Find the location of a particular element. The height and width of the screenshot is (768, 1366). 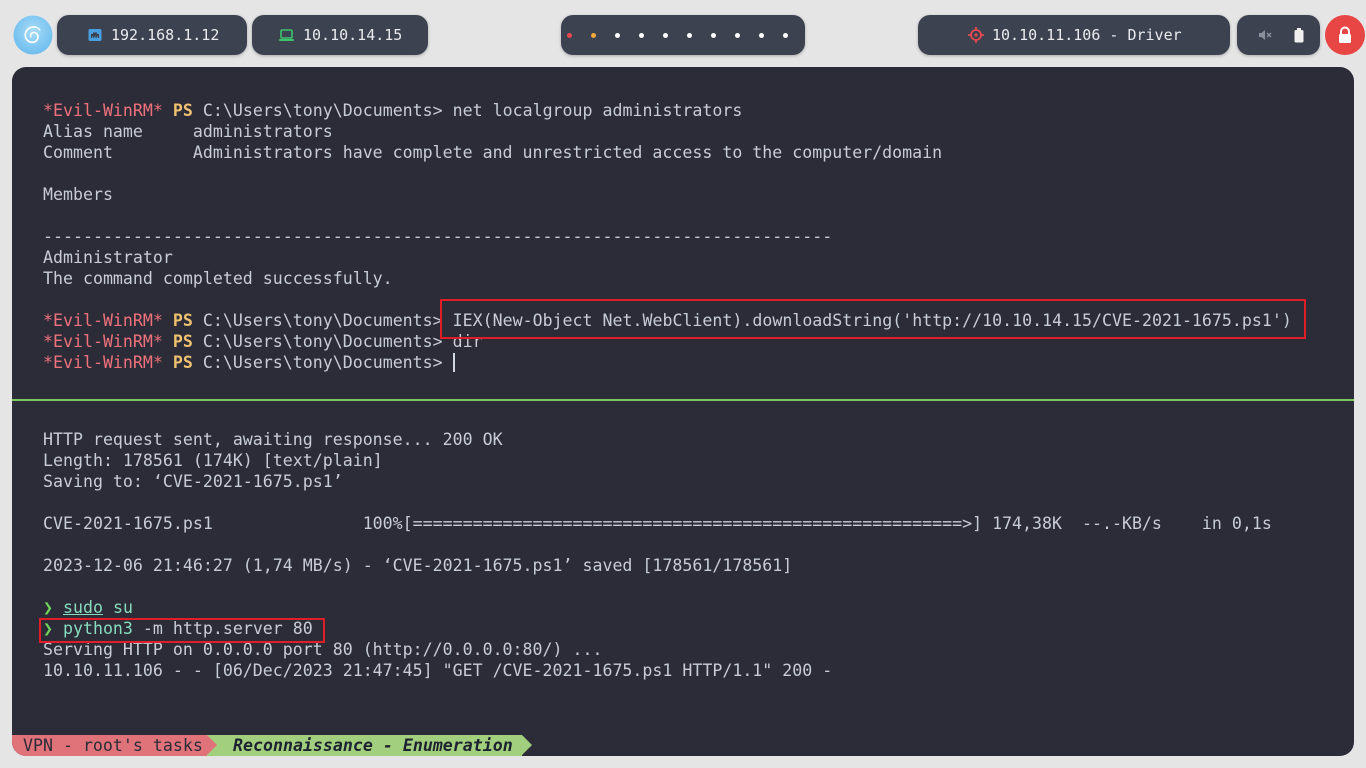

debian-icon is located at coordinates (33, 35).